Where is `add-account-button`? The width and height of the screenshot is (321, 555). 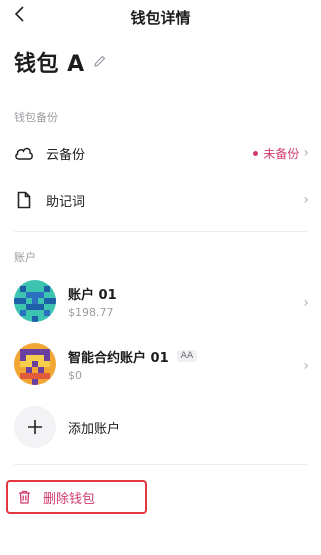 add-account-button is located at coordinates (35, 427).